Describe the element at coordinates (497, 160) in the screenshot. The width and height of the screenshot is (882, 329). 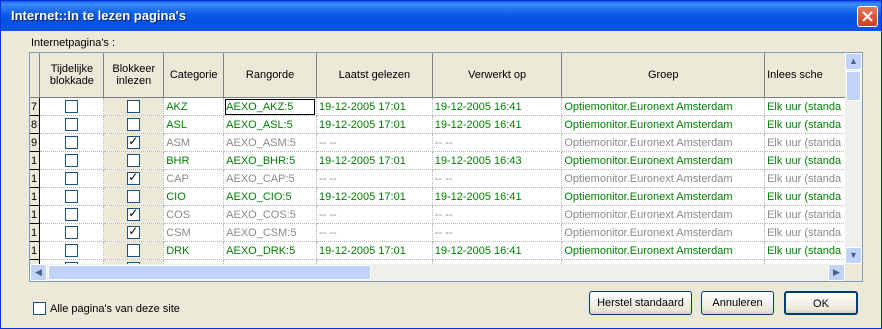
I see `verwerkt-op-cell: 19-12-2005 16:43` at that location.